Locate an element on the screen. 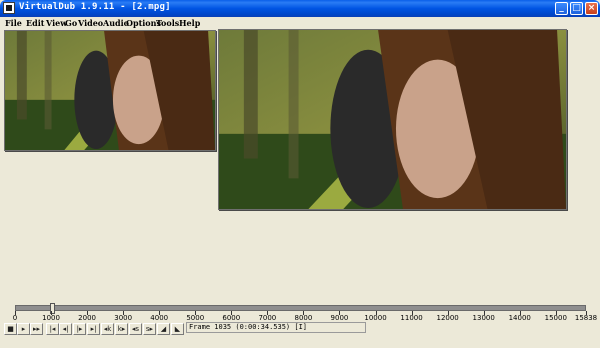  timeline-tick-label: 11000 is located at coordinates (411, 318).